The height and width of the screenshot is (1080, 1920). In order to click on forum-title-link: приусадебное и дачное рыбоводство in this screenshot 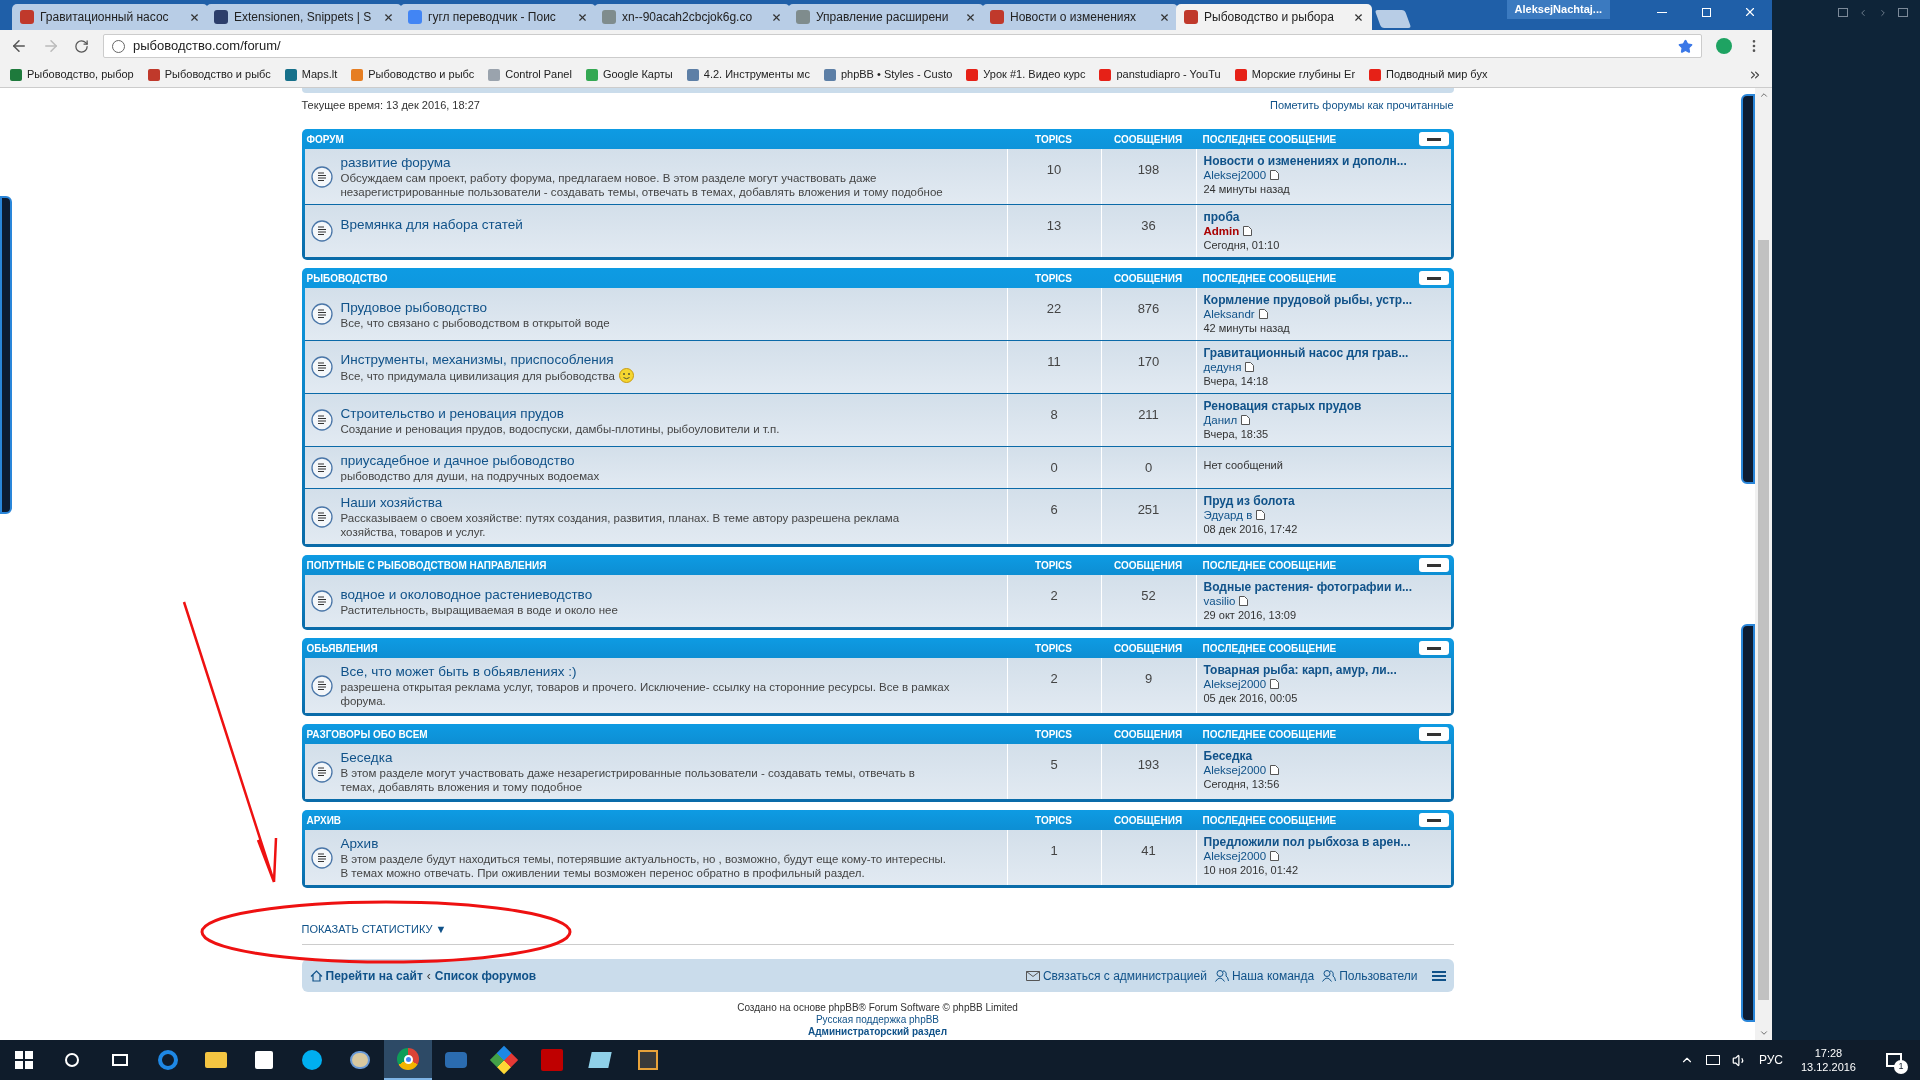, I will do `click(470, 460)`.